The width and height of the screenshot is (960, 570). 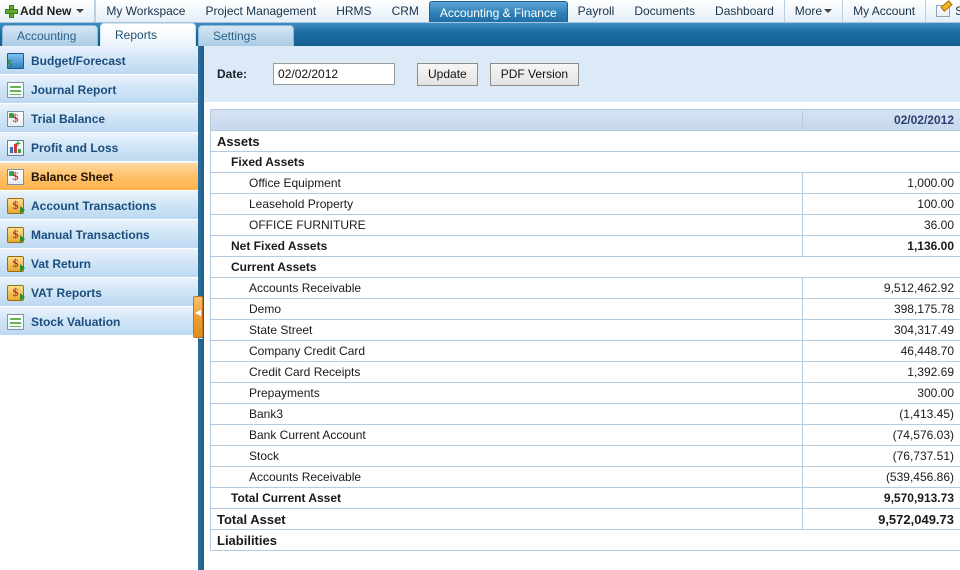 I want to click on topnav-item-label: My Workspace, so click(x=146, y=11).